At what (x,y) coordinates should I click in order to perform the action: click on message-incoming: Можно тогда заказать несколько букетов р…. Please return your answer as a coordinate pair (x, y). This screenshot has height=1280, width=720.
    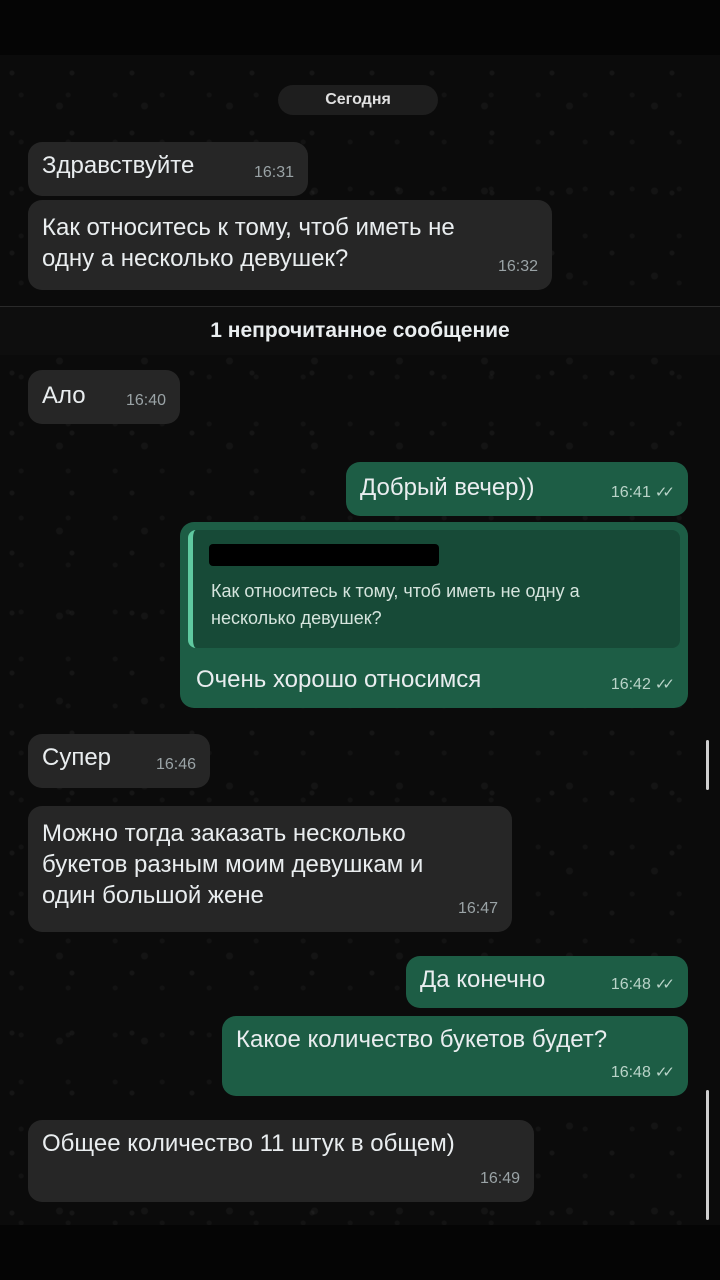
    Looking at the image, I should click on (270, 869).